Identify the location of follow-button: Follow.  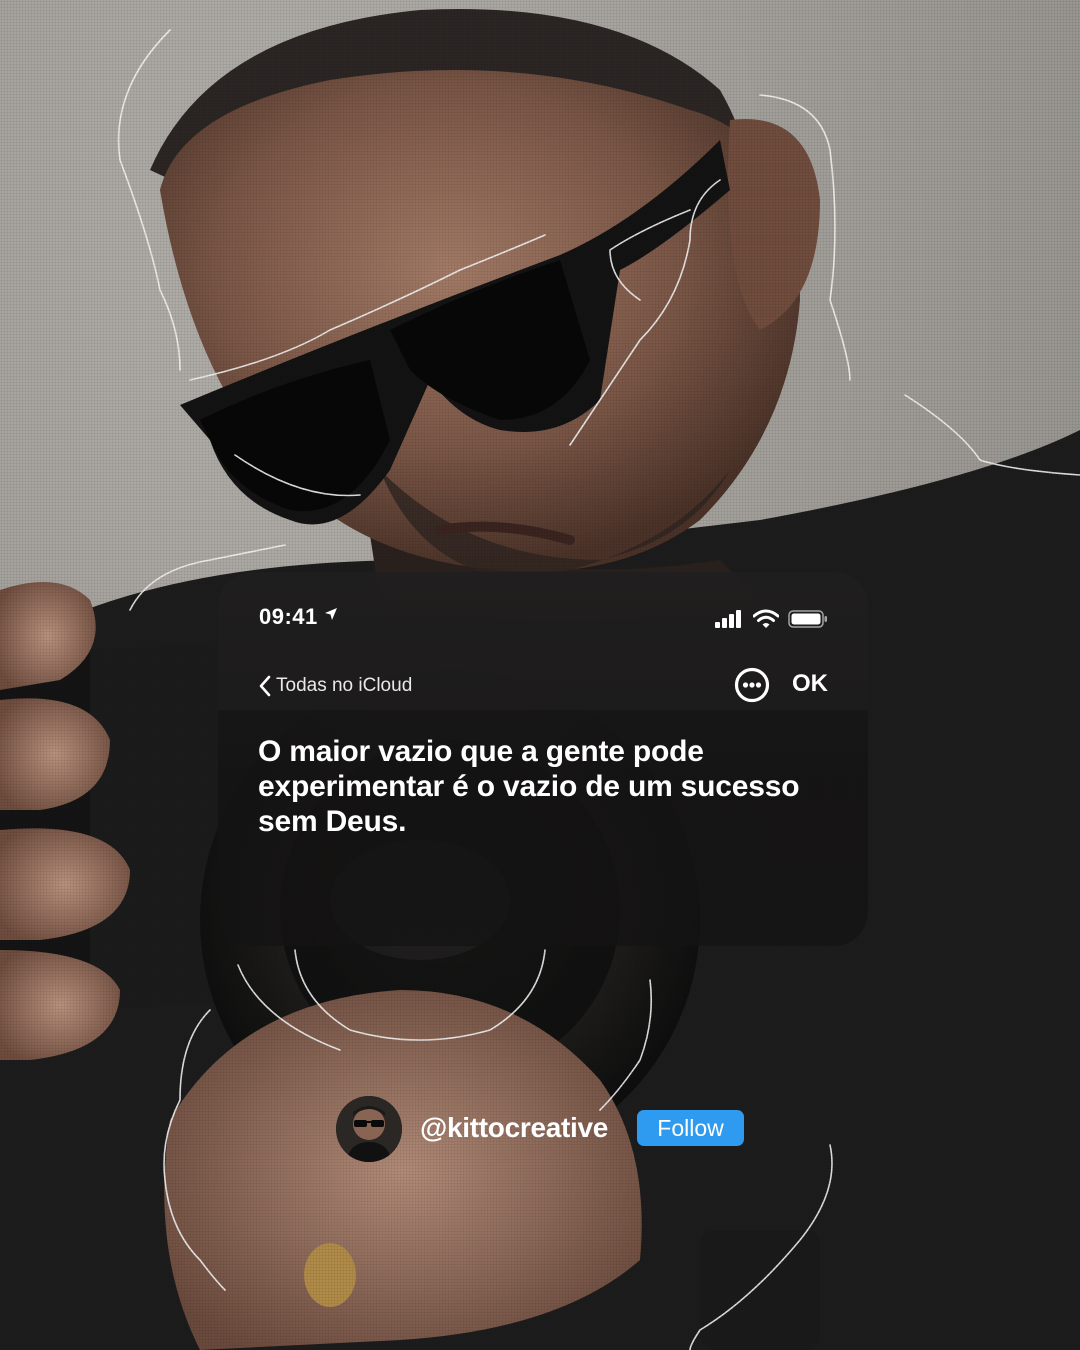
(690, 1128).